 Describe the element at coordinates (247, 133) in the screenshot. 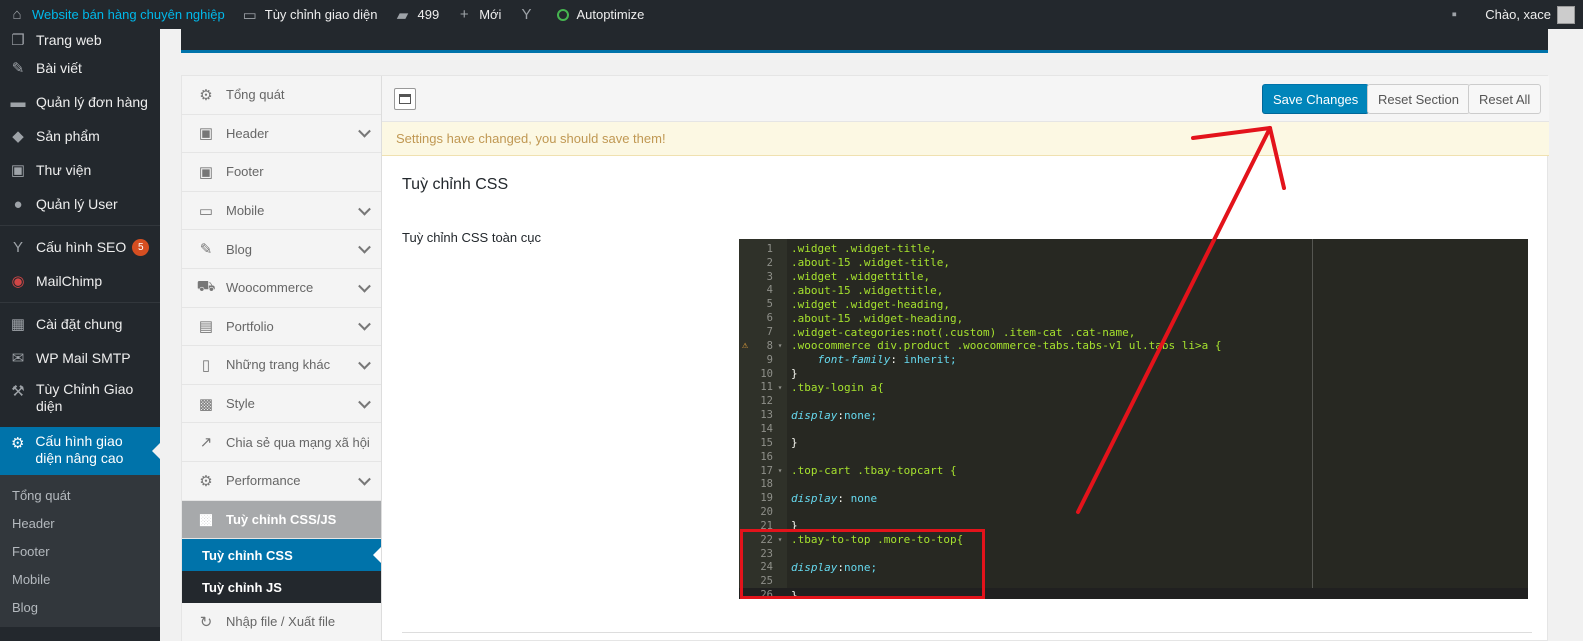

I see `section-label: Header` at that location.